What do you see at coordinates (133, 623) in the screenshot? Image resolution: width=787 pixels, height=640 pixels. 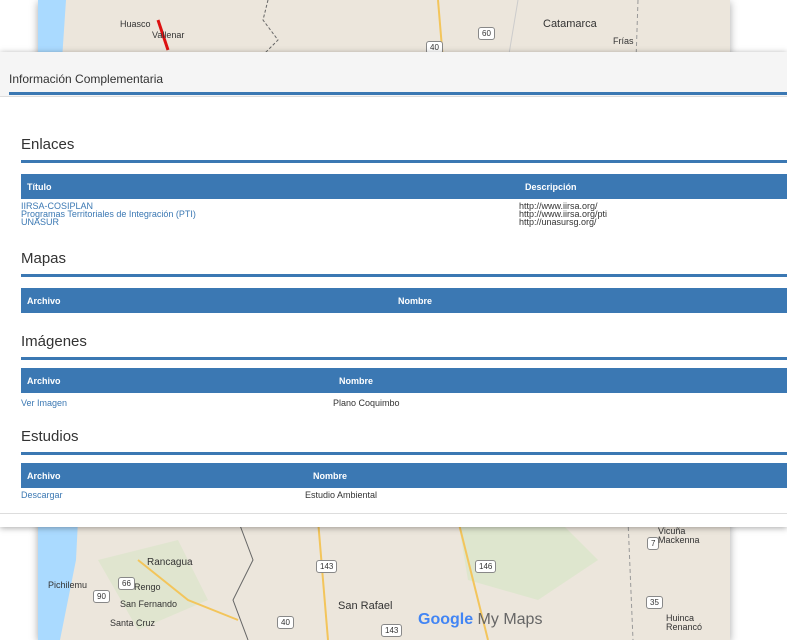 I see `map-label-santa-cruz: Santa Cruz` at bounding box center [133, 623].